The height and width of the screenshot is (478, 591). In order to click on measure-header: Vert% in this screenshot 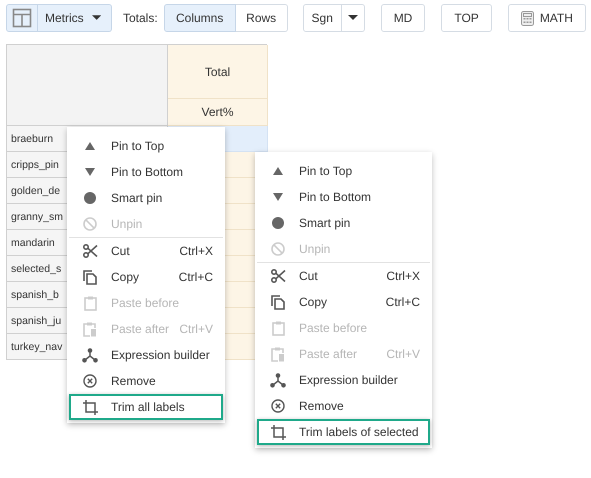, I will do `click(218, 112)`.